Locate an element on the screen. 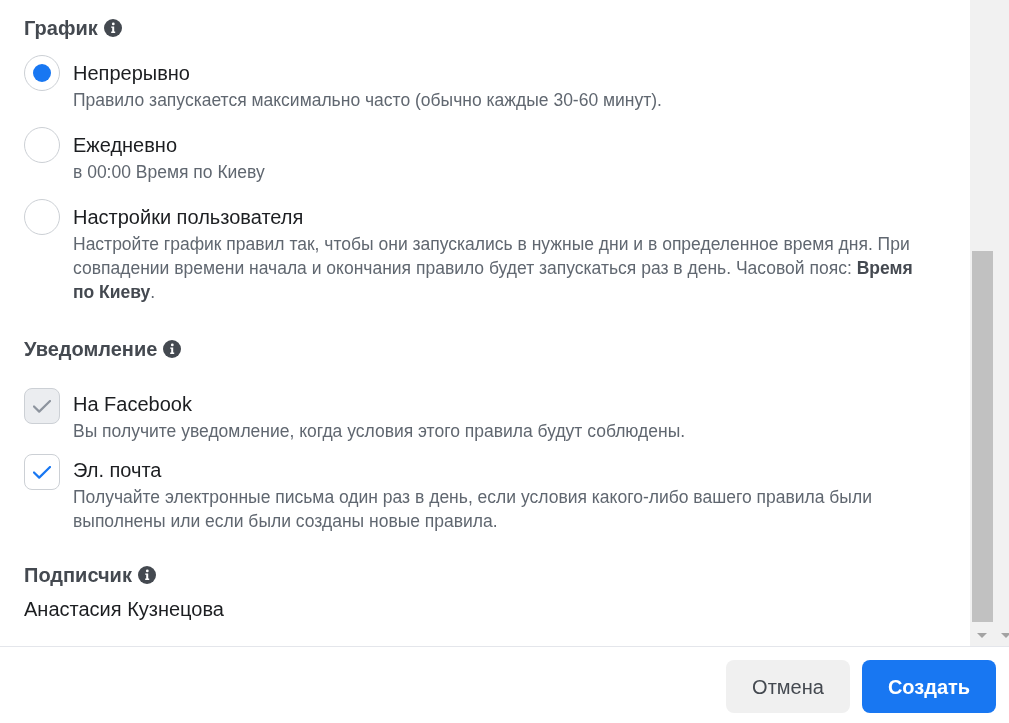  option-description: в 00:00 Время по Киеву is located at coordinates (169, 172).